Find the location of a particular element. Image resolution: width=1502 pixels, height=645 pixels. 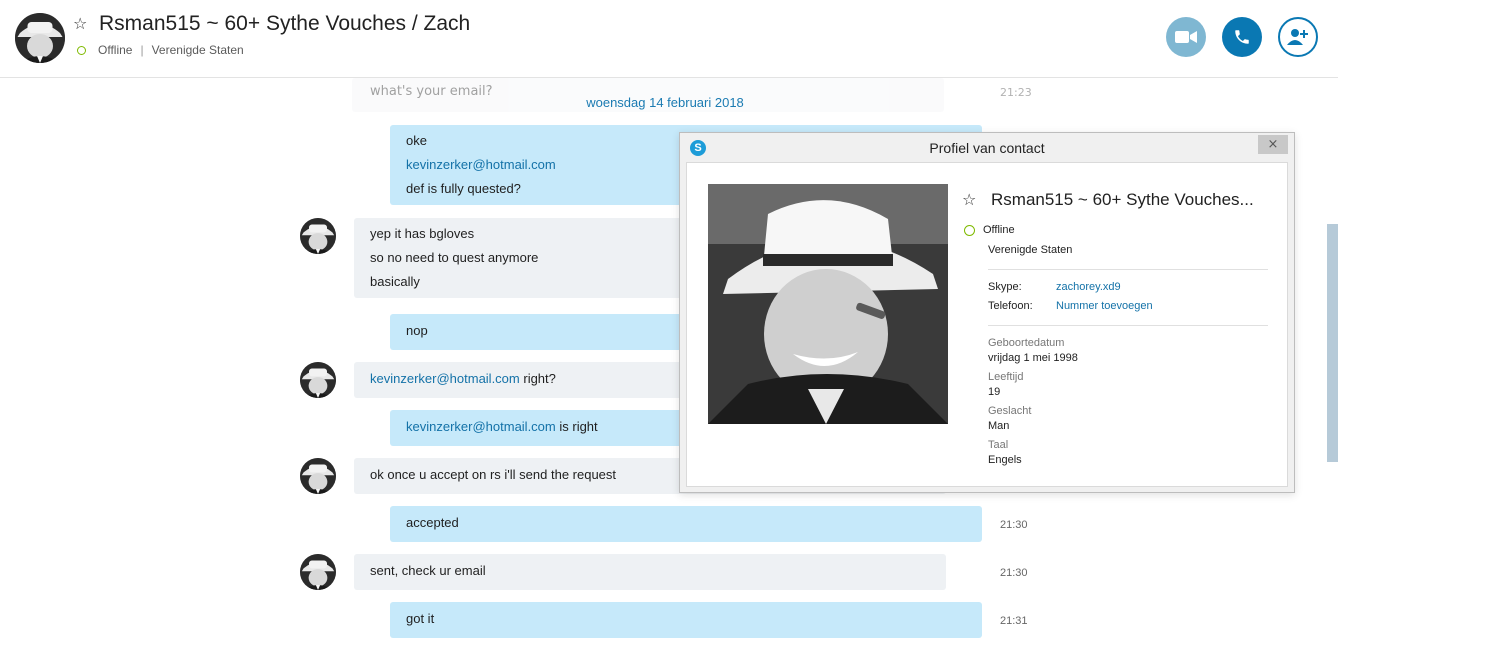

video-call-button is located at coordinates (1186, 37).